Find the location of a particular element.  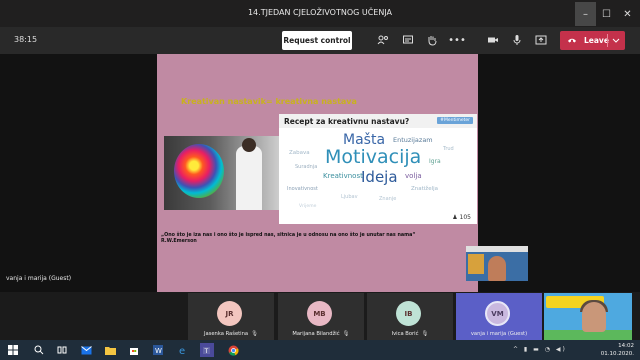

participant-tile: JR Jasenka Rašetina 🎙 is located at coordinates (231, 316).